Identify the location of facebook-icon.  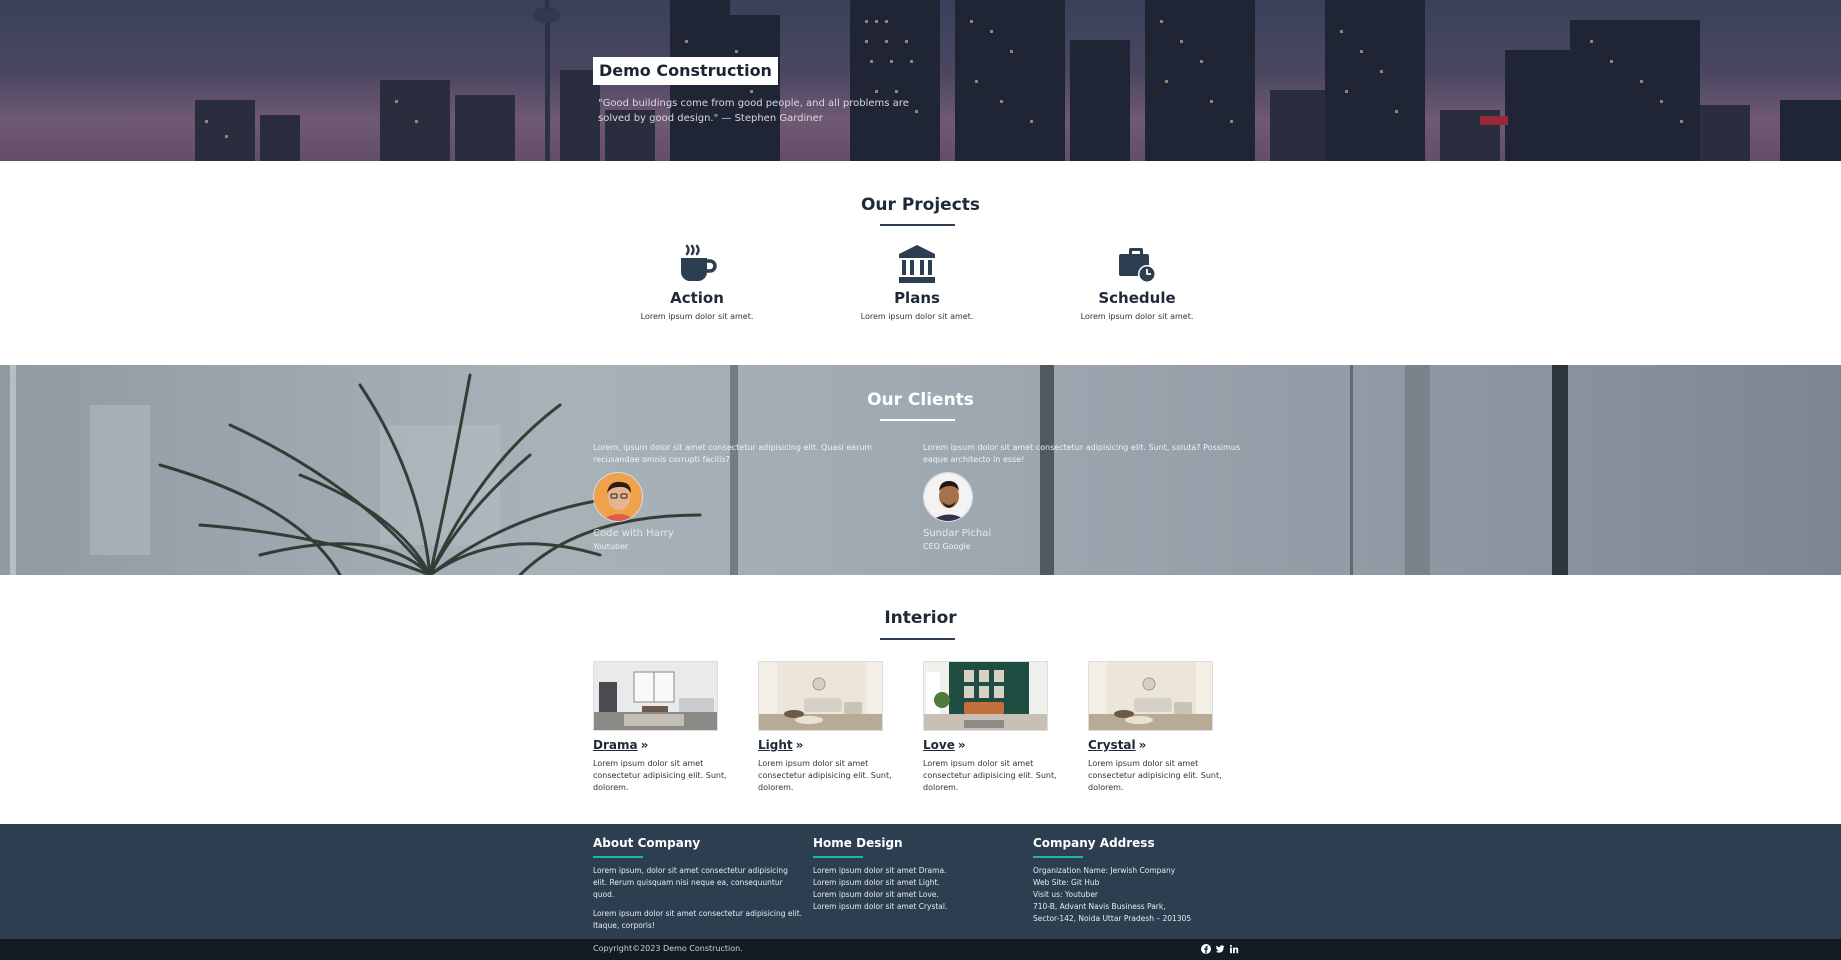
(1206, 949).